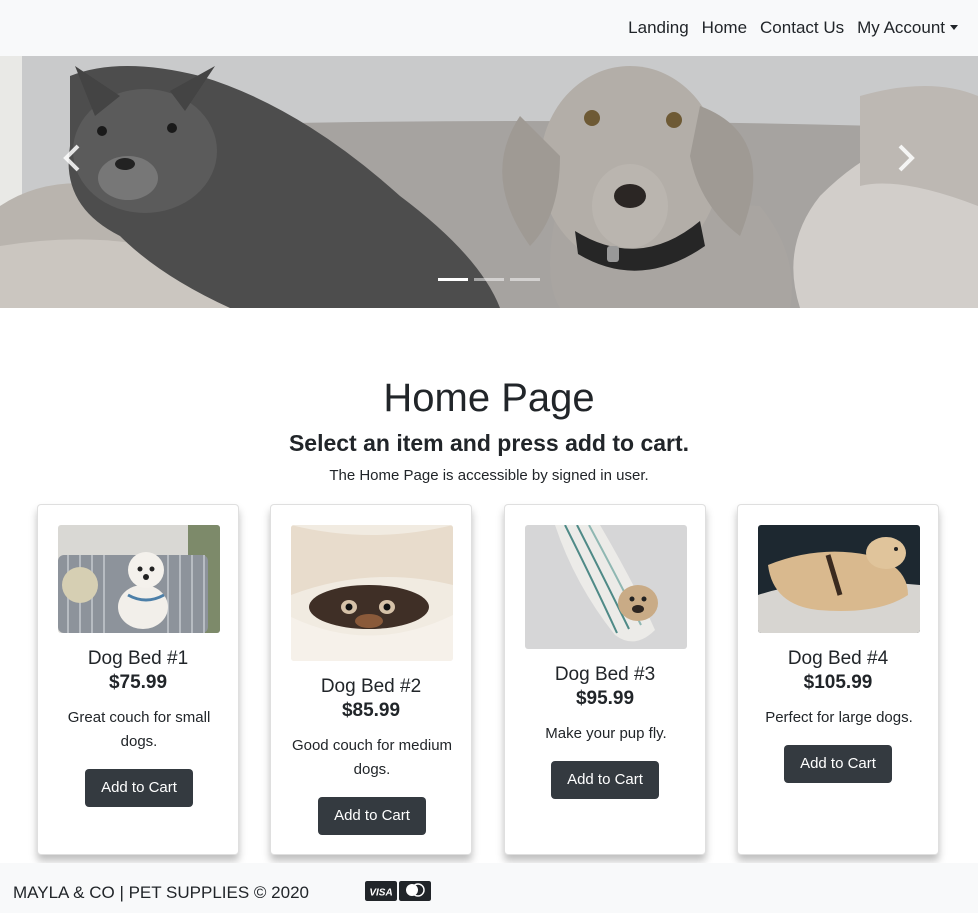  What do you see at coordinates (838, 658) in the screenshot?
I see `product-name: Dog Bed #4` at bounding box center [838, 658].